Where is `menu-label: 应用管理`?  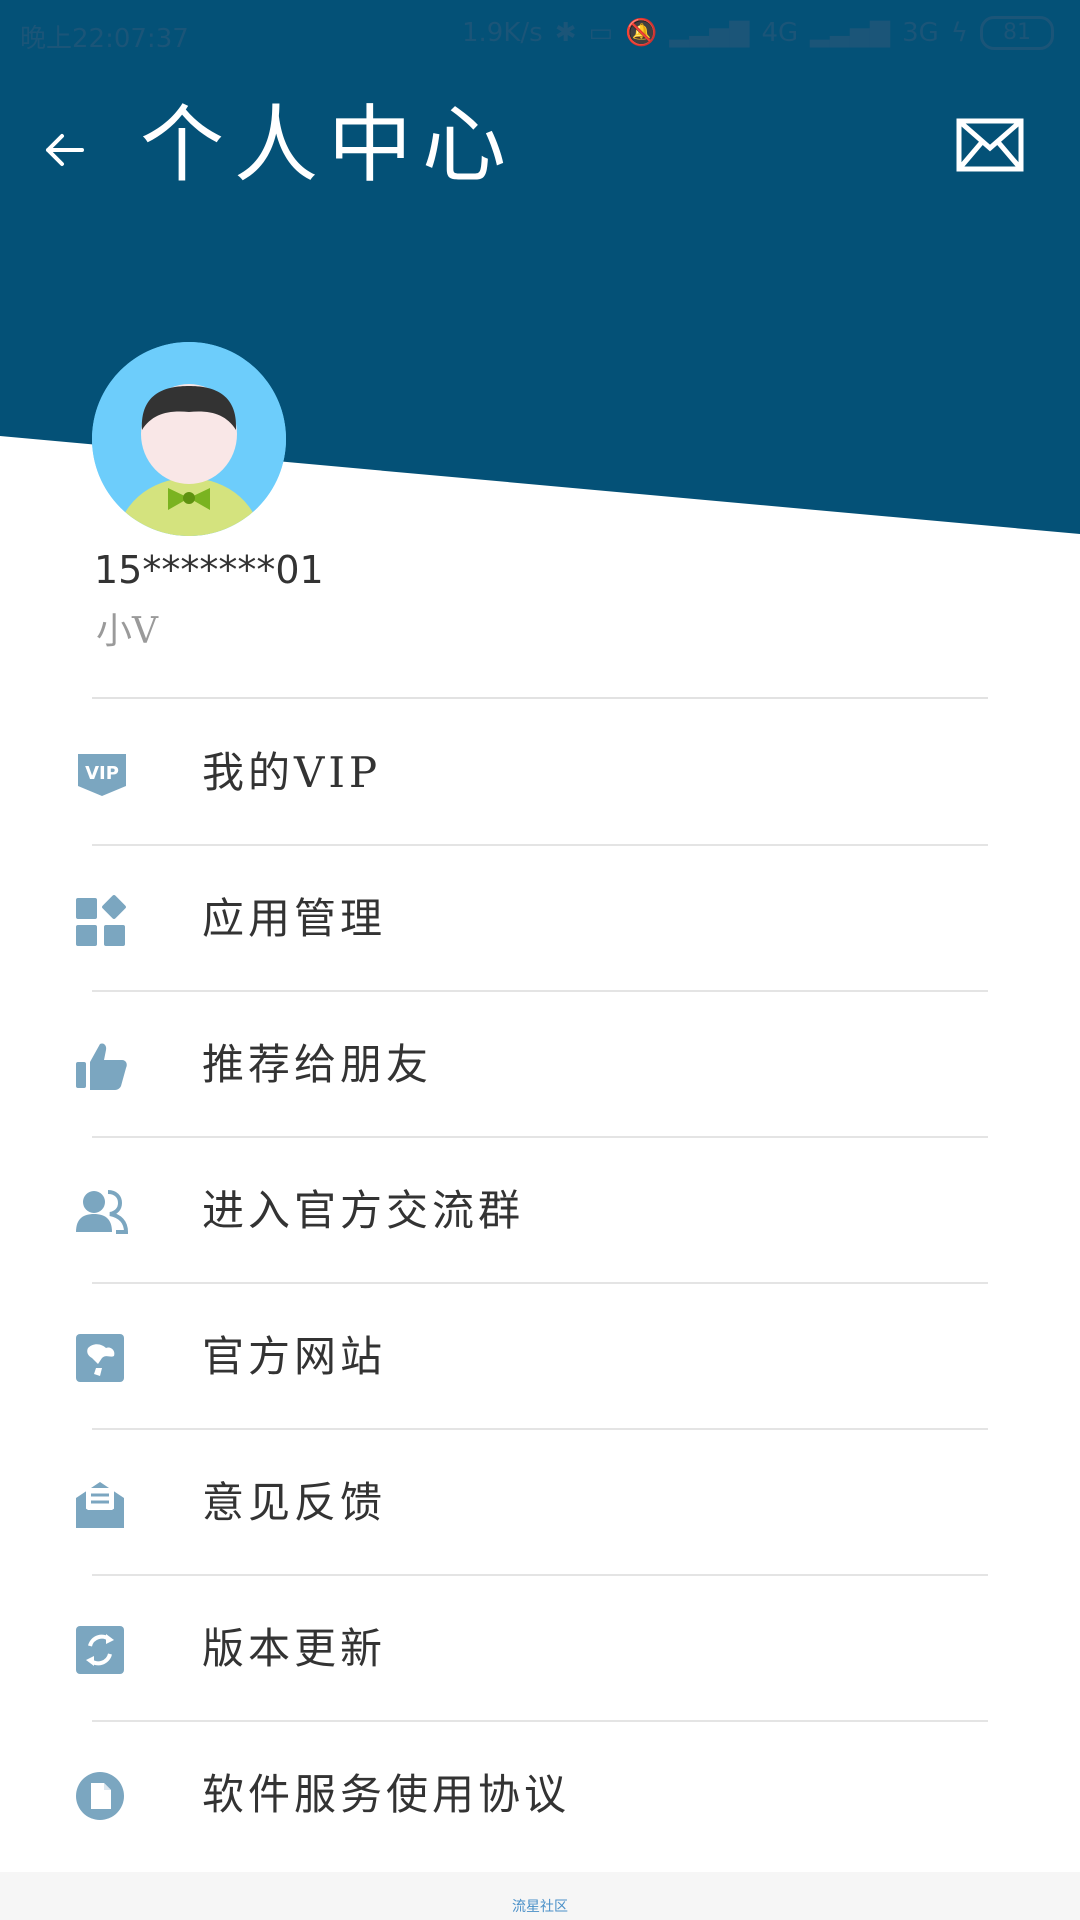
menu-label: 应用管理 is located at coordinates (294, 918).